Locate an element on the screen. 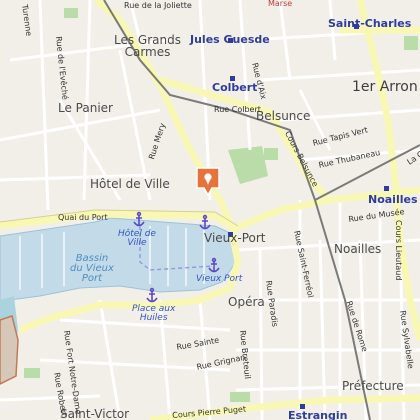 The width and height of the screenshot is (420, 420). port-basin is located at coordinates (118, 260).